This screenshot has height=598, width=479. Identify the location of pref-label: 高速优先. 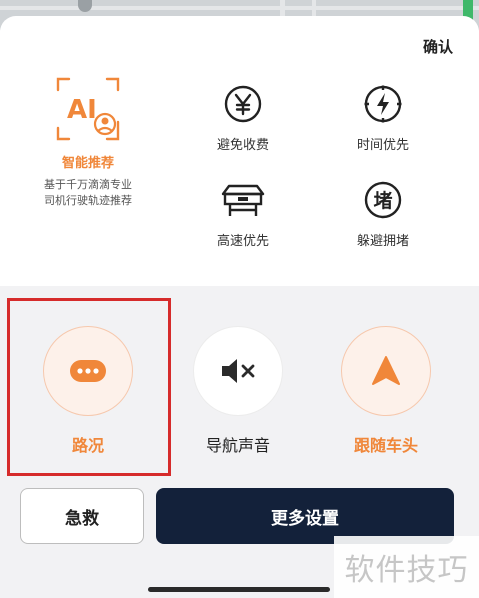
(242, 241).